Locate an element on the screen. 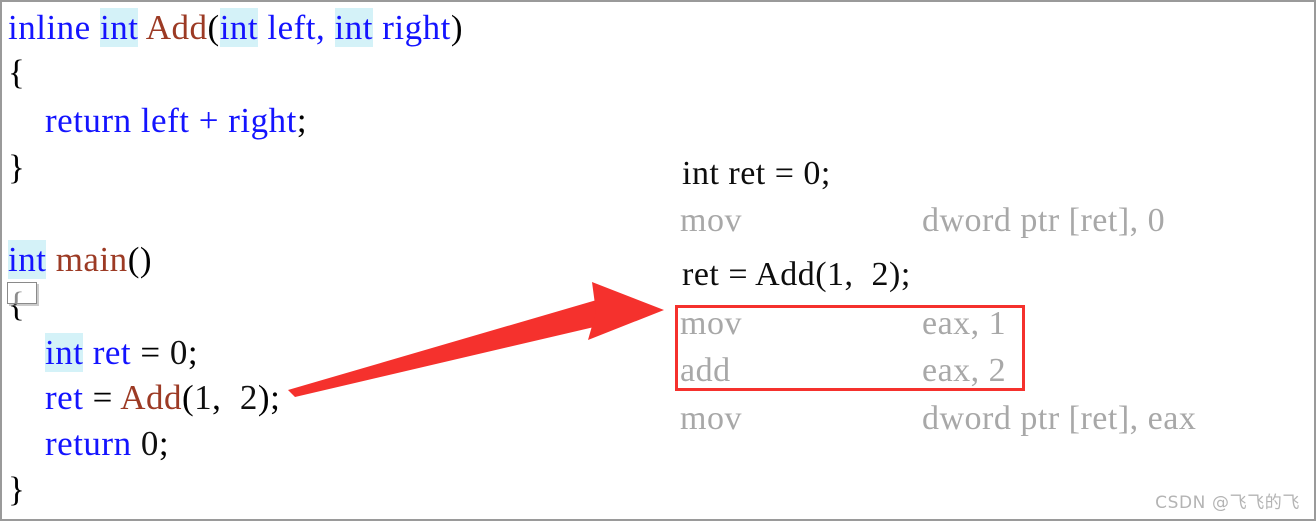 The width and height of the screenshot is (1316, 521). source-code-line: return left + right; is located at coordinates (157, 120).